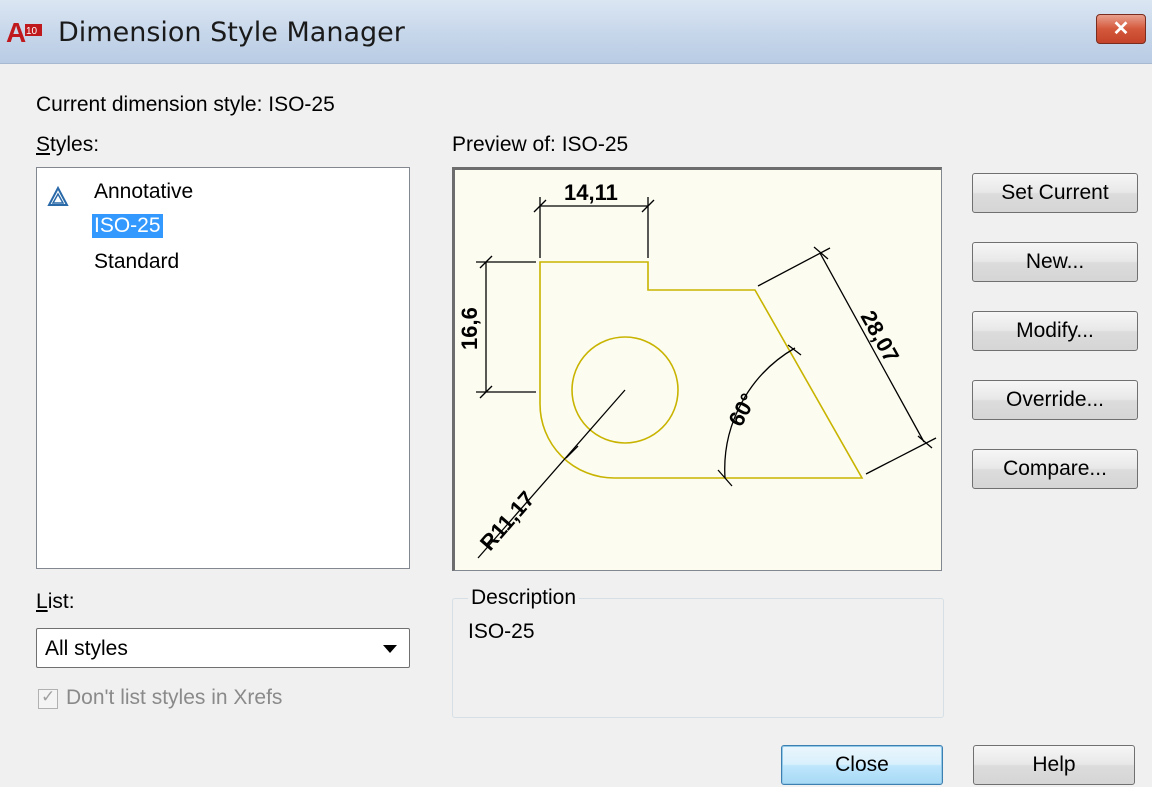  What do you see at coordinates (136, 262) in the screenshot?
I see `style-item-standard: Standard` at bounding box center [136, 262].